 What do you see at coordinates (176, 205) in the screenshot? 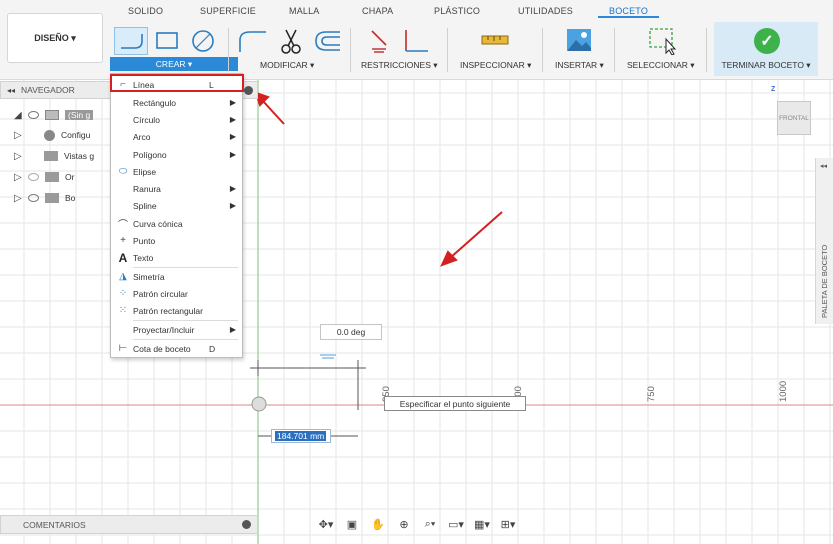
I see `menu-item-spline: Spline ▶` at bounding box center [176, 205].